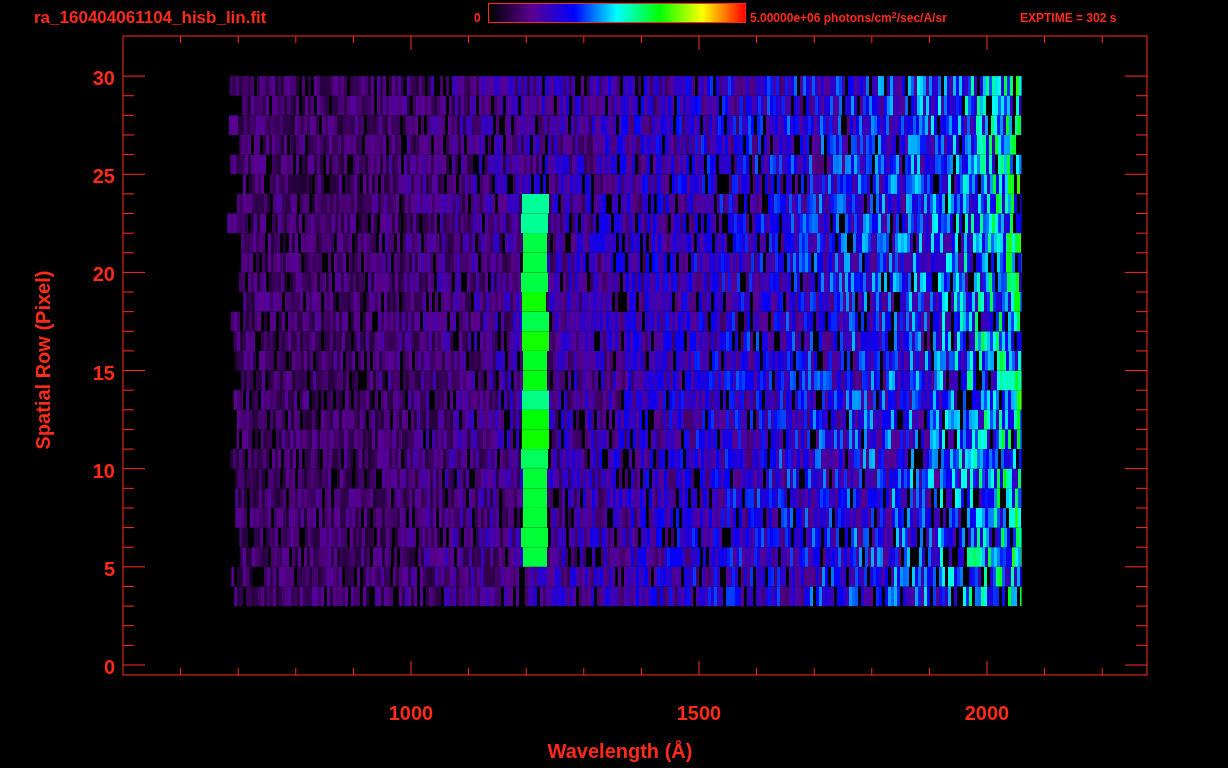 The image size is (1228, 768). What do you see at coordinates (849, 18) in the screenshot?
I see `colorbar-max-label: 5.00000e+06 photons/cm$^{2}$/sec/A/sr` at bounding box center [849, 18].